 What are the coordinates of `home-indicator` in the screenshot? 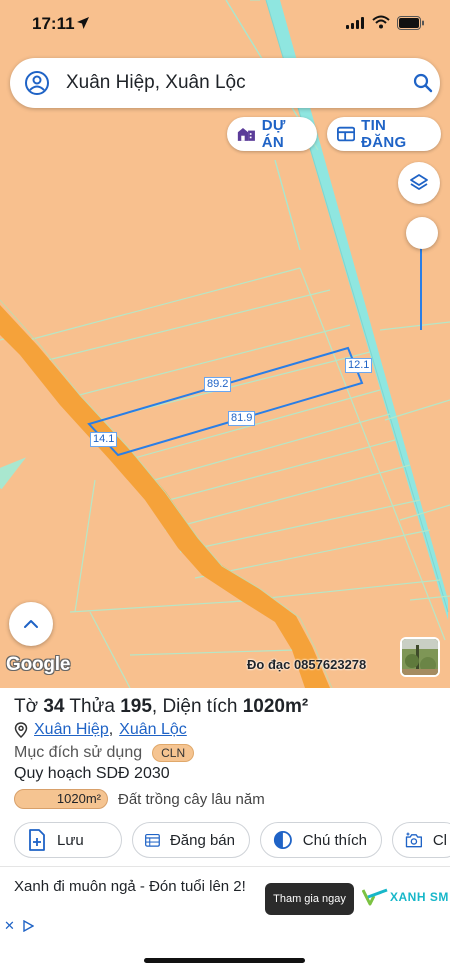 It's located at (224, 960).